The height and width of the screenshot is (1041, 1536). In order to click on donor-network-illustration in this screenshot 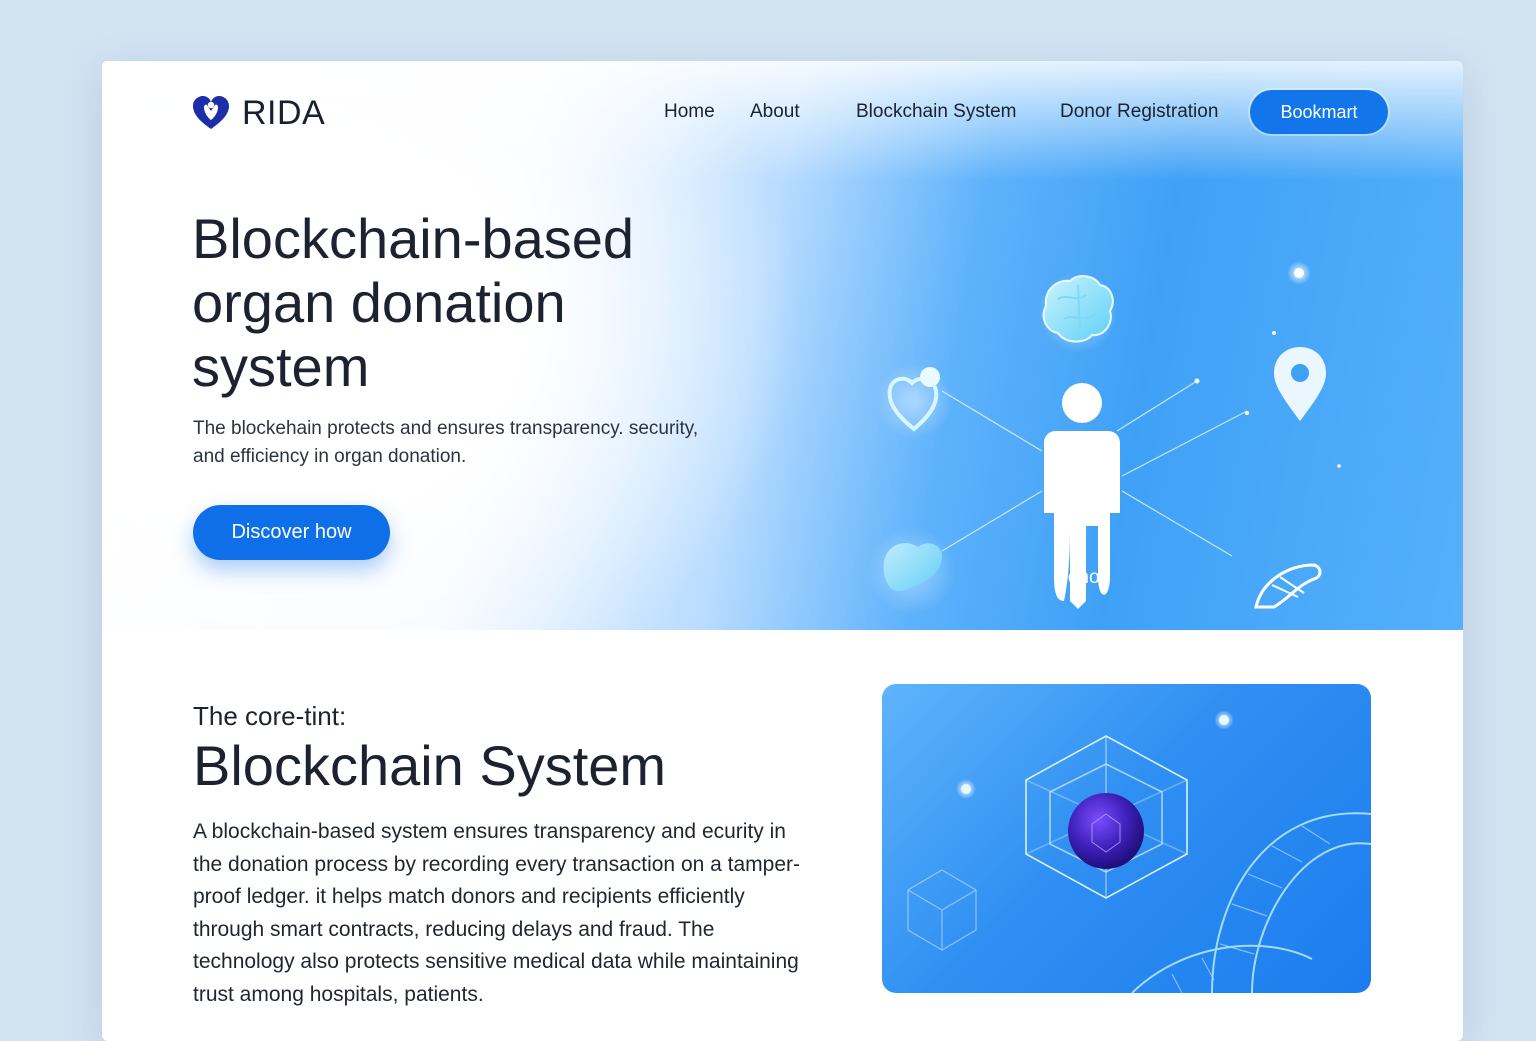, I will do `click(1104, 438)`.